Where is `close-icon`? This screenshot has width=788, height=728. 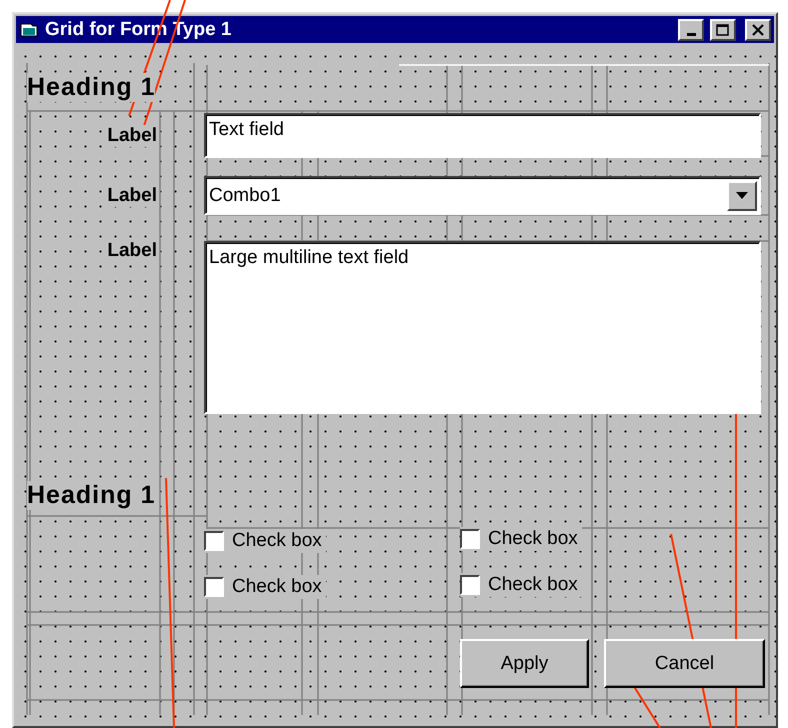 close-icon is located at coordinates (758, 30).